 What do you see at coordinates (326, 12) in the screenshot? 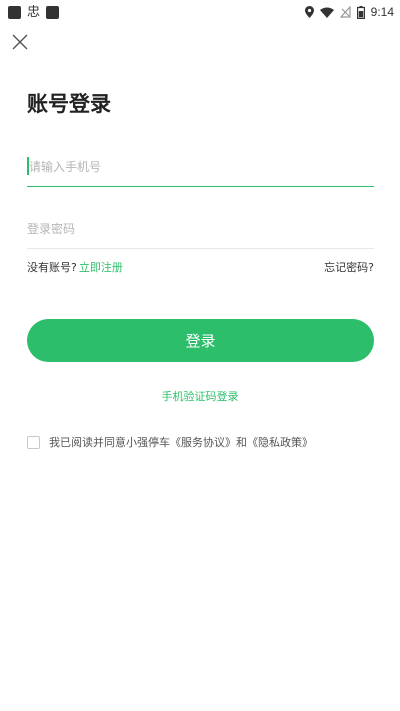
I see `wifi-icon` at bounding box center [326, 12].